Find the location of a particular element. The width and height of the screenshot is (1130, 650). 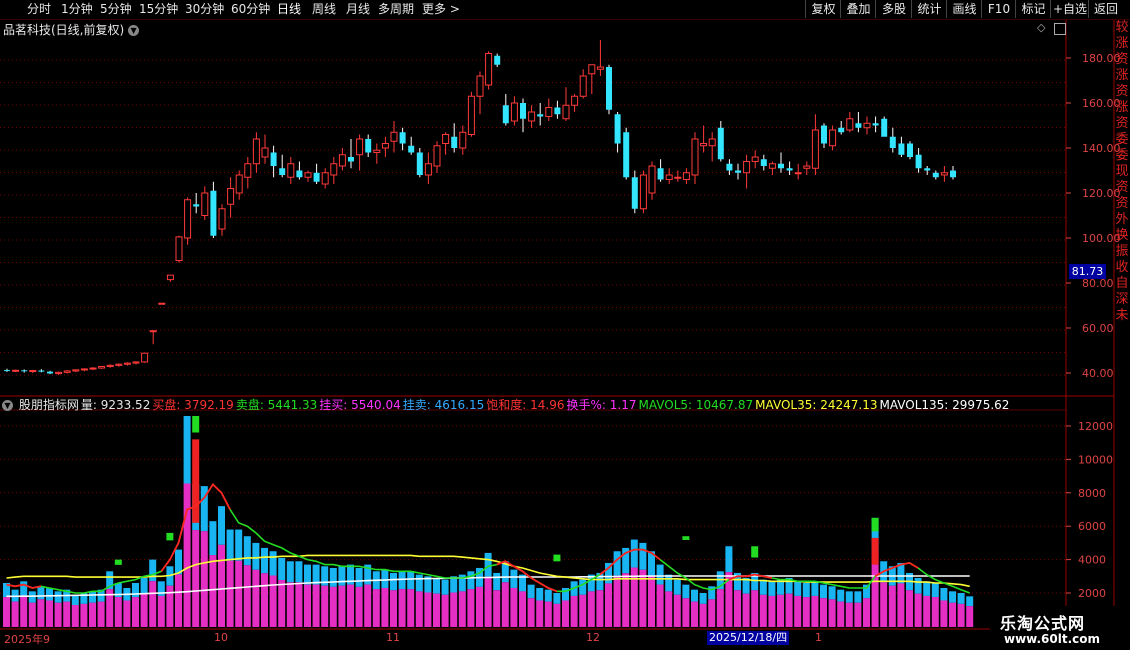

indicator-dropdown-icon: ▼ is located at coordinates (7, 405).